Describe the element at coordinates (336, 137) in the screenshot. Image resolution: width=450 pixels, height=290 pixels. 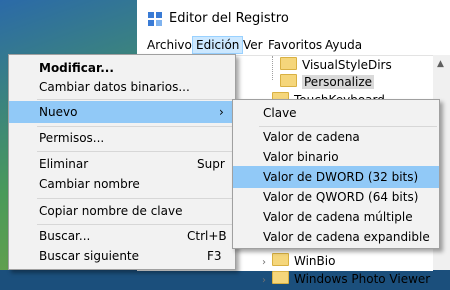
I see `submenu-item-valor-de-cadena: Valor de cadena` at that location.